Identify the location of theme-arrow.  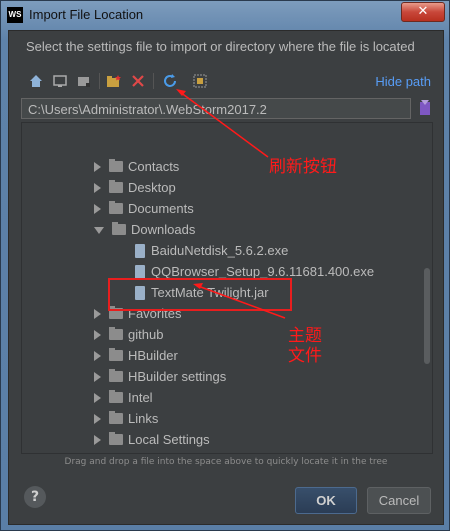
(241, 302).